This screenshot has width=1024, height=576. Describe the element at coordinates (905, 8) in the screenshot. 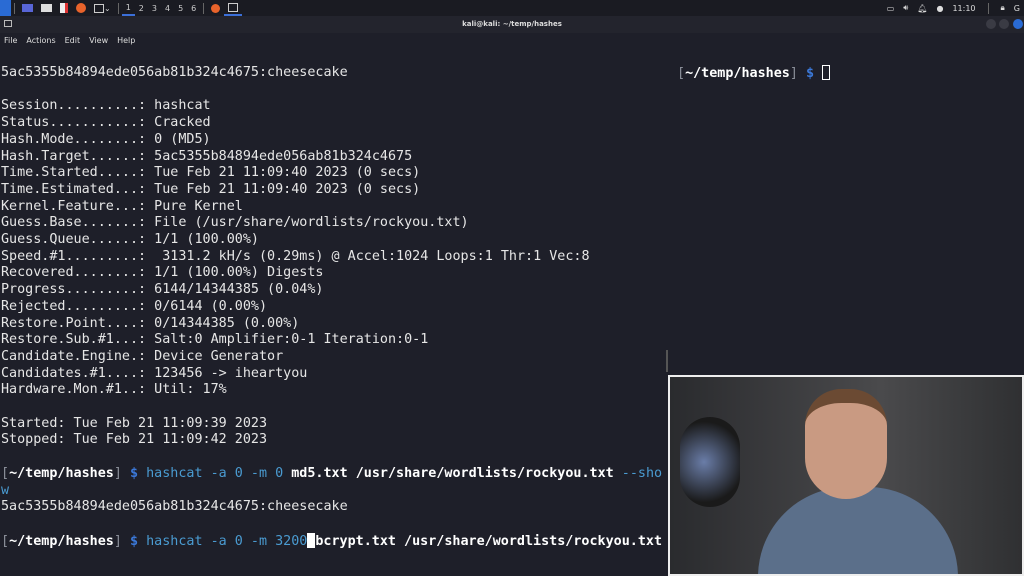

I see `volume-icon: 🔊︎` at that location.